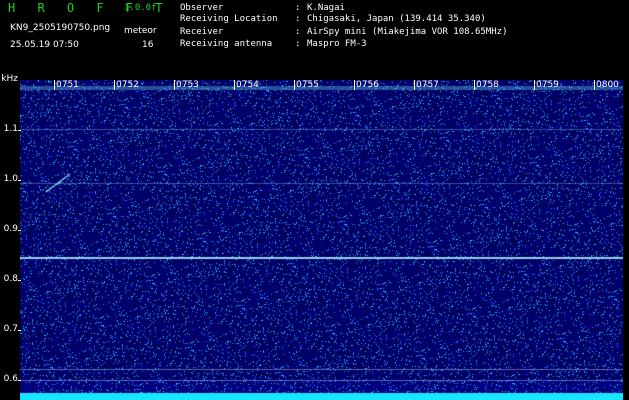 The height and width of the screenshot is (400, 629). Describe the element at coordinates (10, 129) in the screenshot. I see `y-tick-label: 1.1` at that location.